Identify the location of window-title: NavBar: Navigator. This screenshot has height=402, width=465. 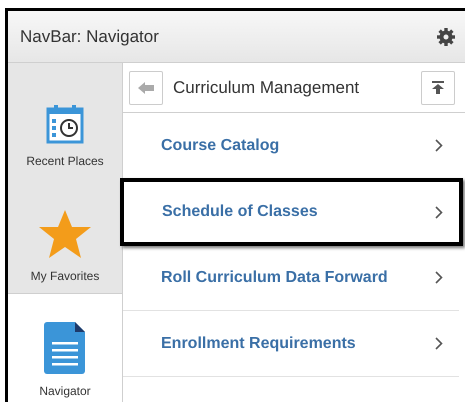
(89, 37).